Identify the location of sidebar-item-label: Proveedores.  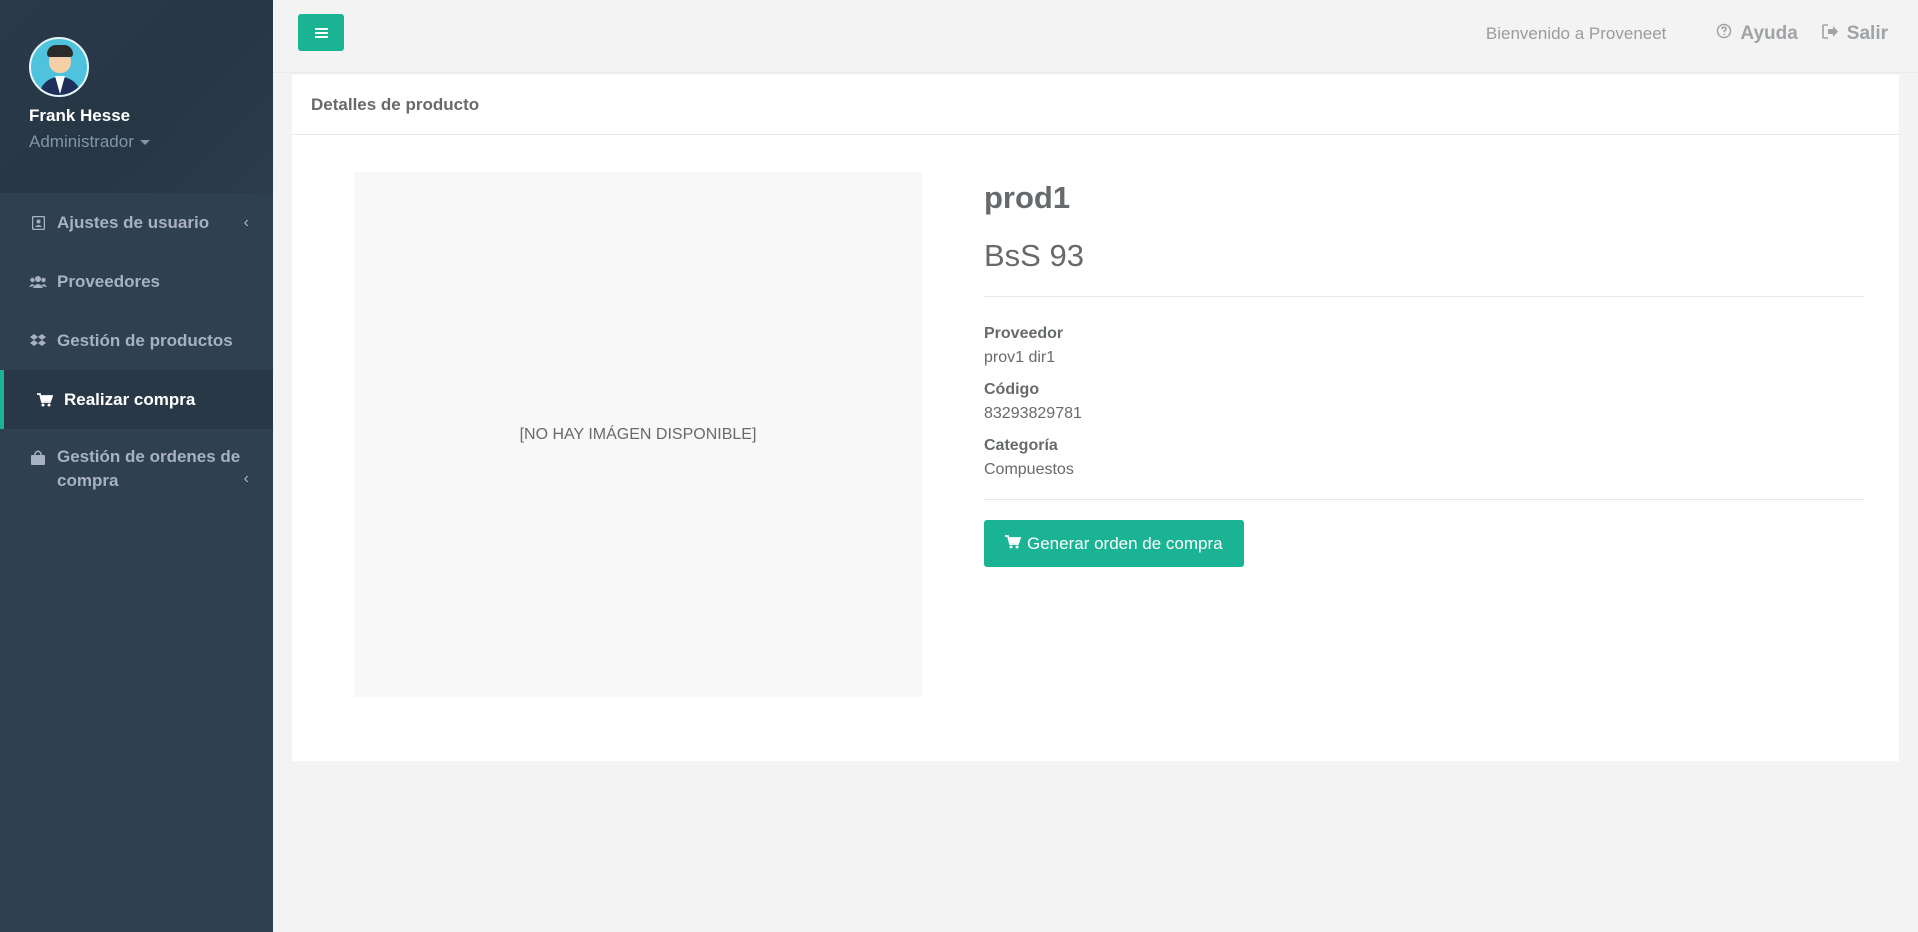
(108, 281).